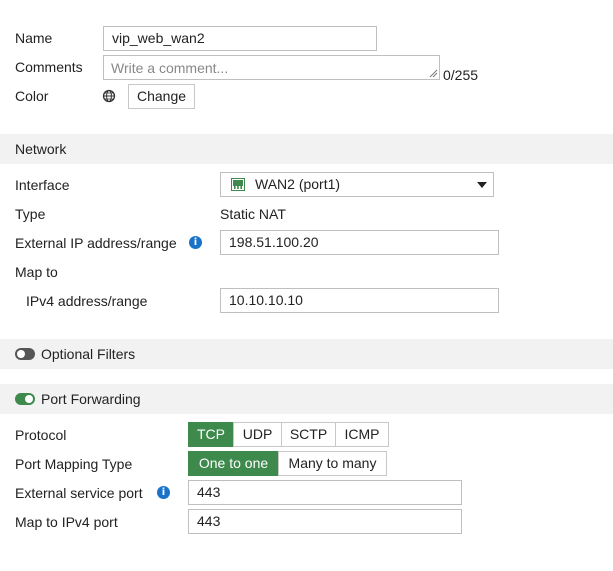 This screenshot has width=613, height=571. What do you see at coordinates (34, 38) in the screenshot?
I see `name-label: Name` at bounding box center [34, 38].